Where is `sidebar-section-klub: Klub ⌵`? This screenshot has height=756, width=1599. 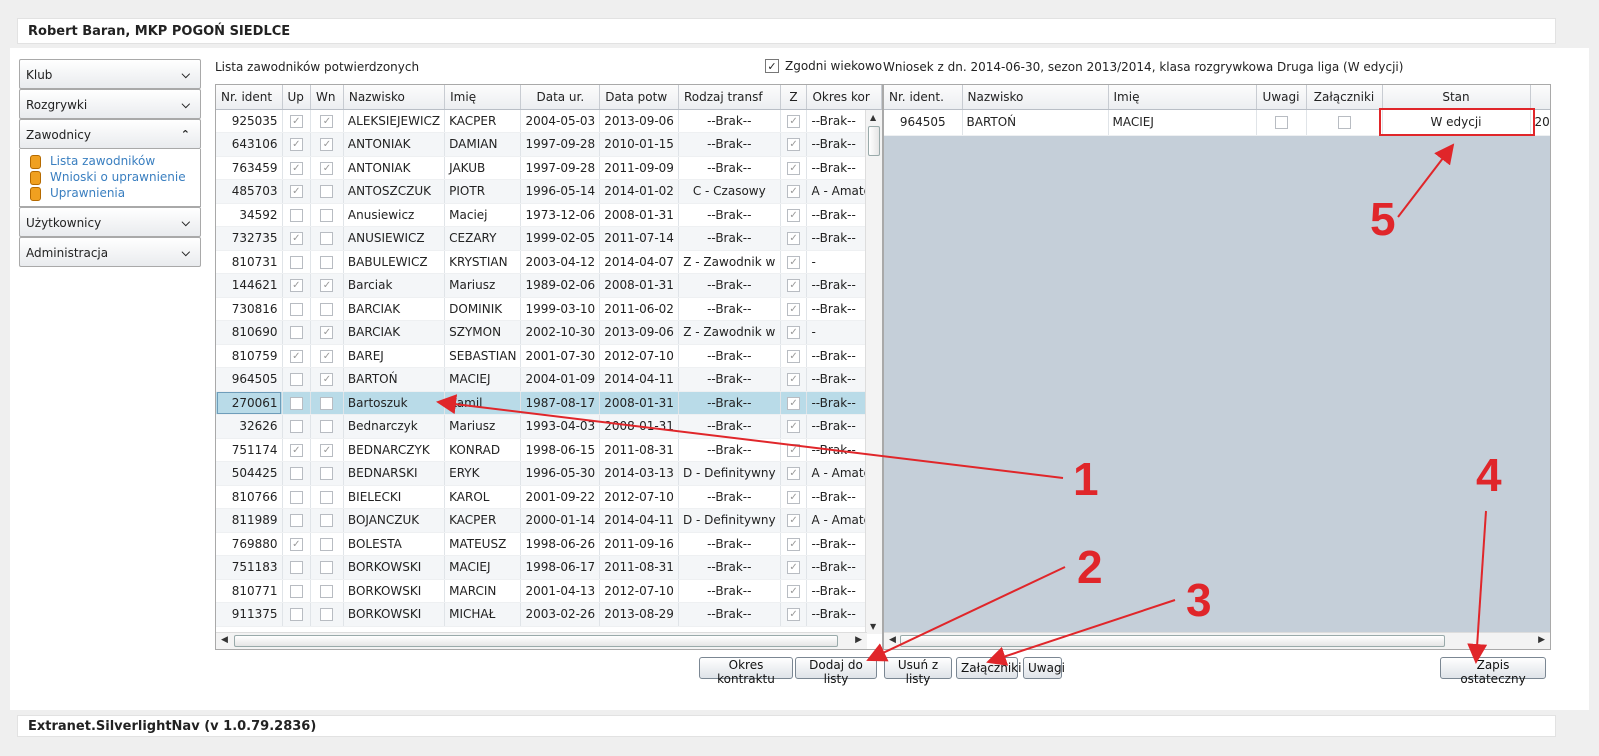 sidebar-section-klub: Klub ⌵ is located at coordinates (110, 74).